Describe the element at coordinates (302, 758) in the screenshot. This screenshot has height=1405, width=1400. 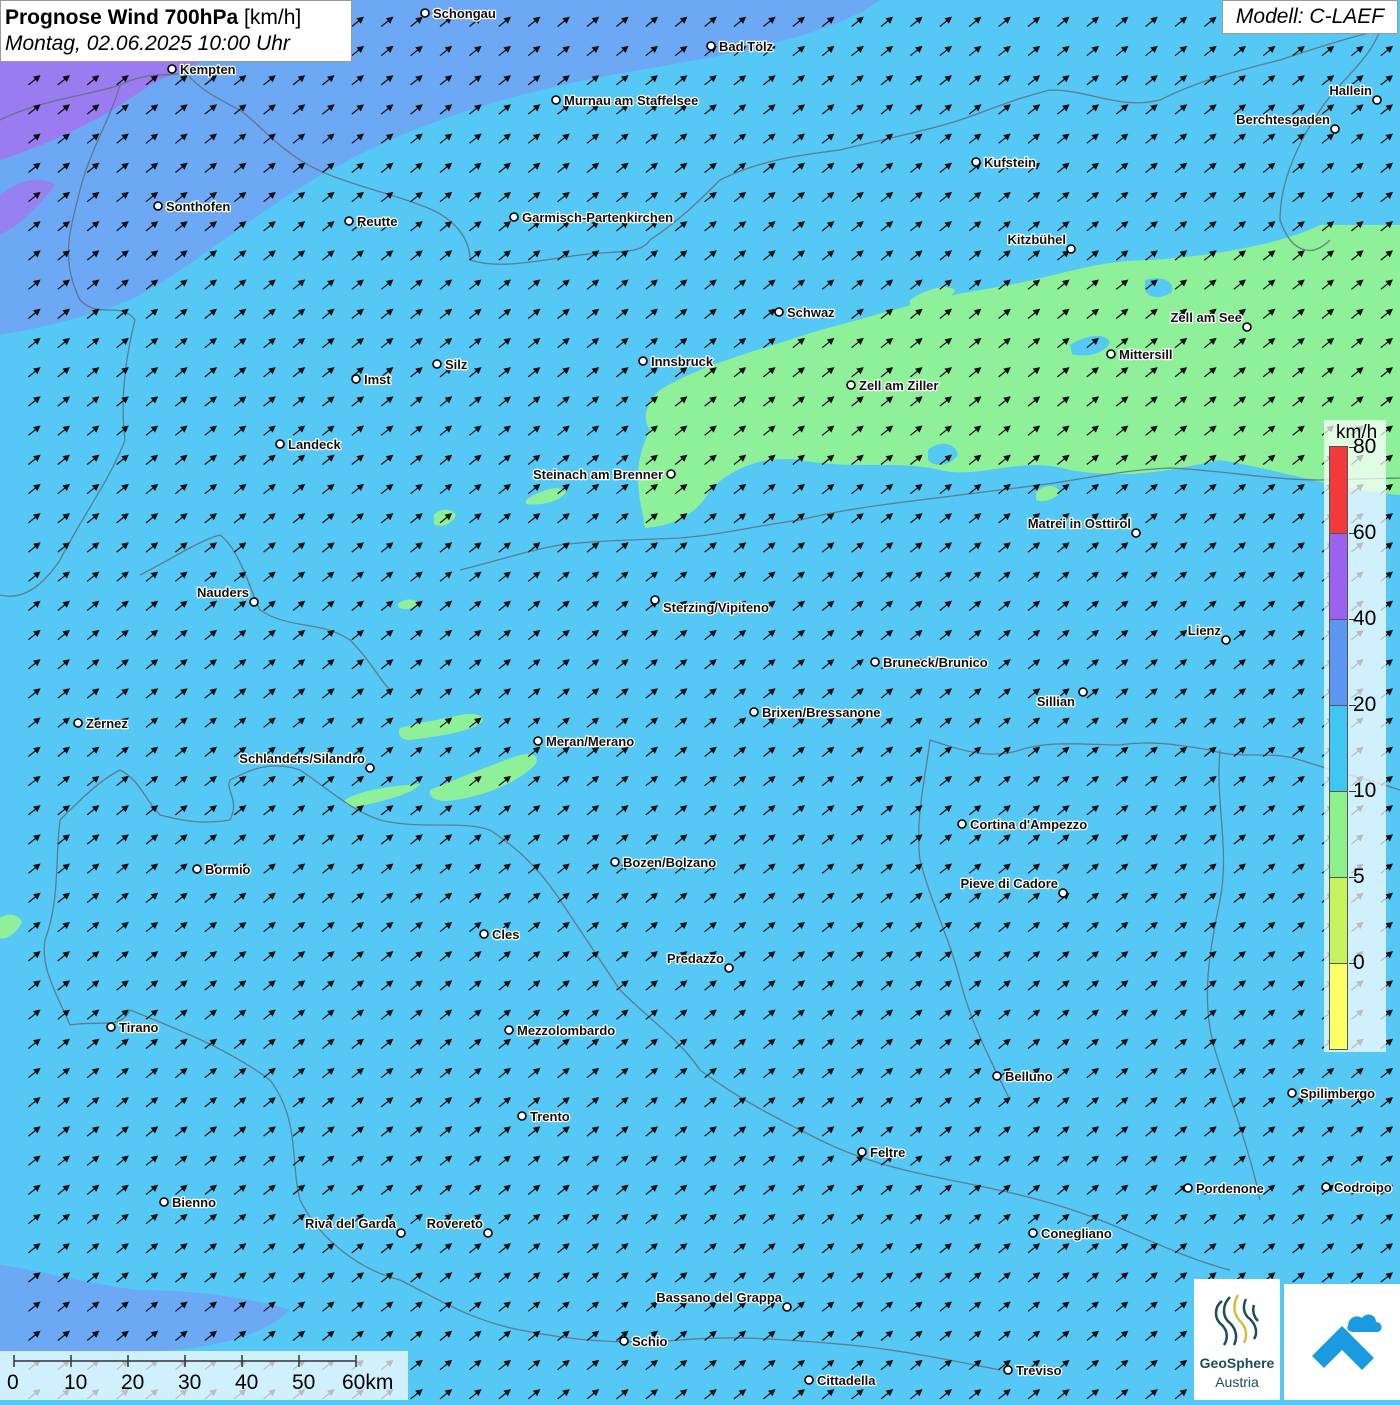
I see `city-label: Schlanders/Silandro` at that location.